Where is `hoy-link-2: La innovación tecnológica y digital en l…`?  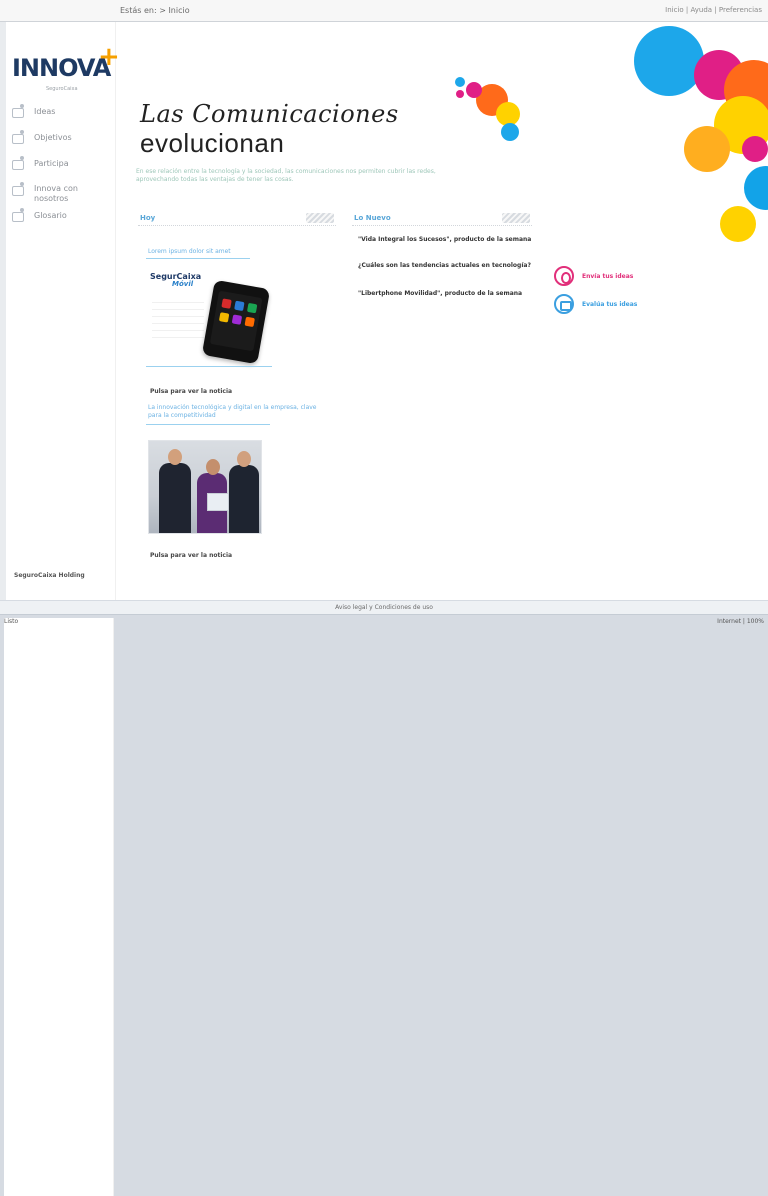
hoy-link-2: La innovación tecnológica y digital en l… is located at coordinates (233, 412).